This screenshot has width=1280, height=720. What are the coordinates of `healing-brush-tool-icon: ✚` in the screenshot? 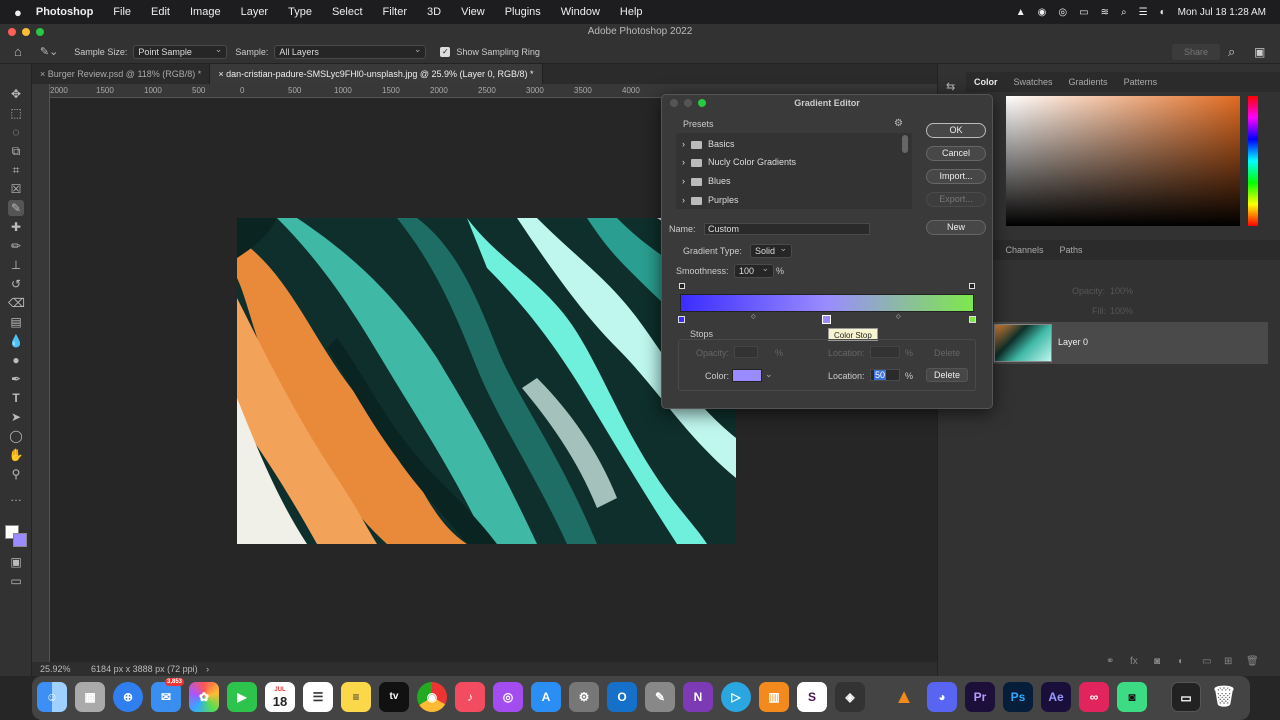 It's located at (16, 227).